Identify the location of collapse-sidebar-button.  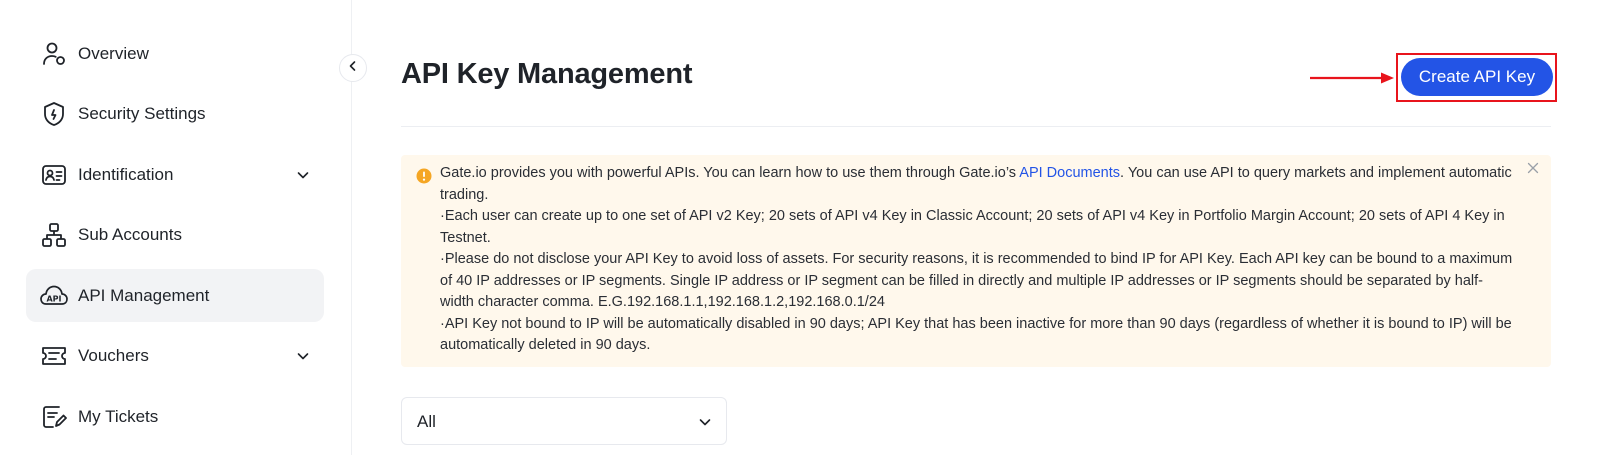
(353, 68).